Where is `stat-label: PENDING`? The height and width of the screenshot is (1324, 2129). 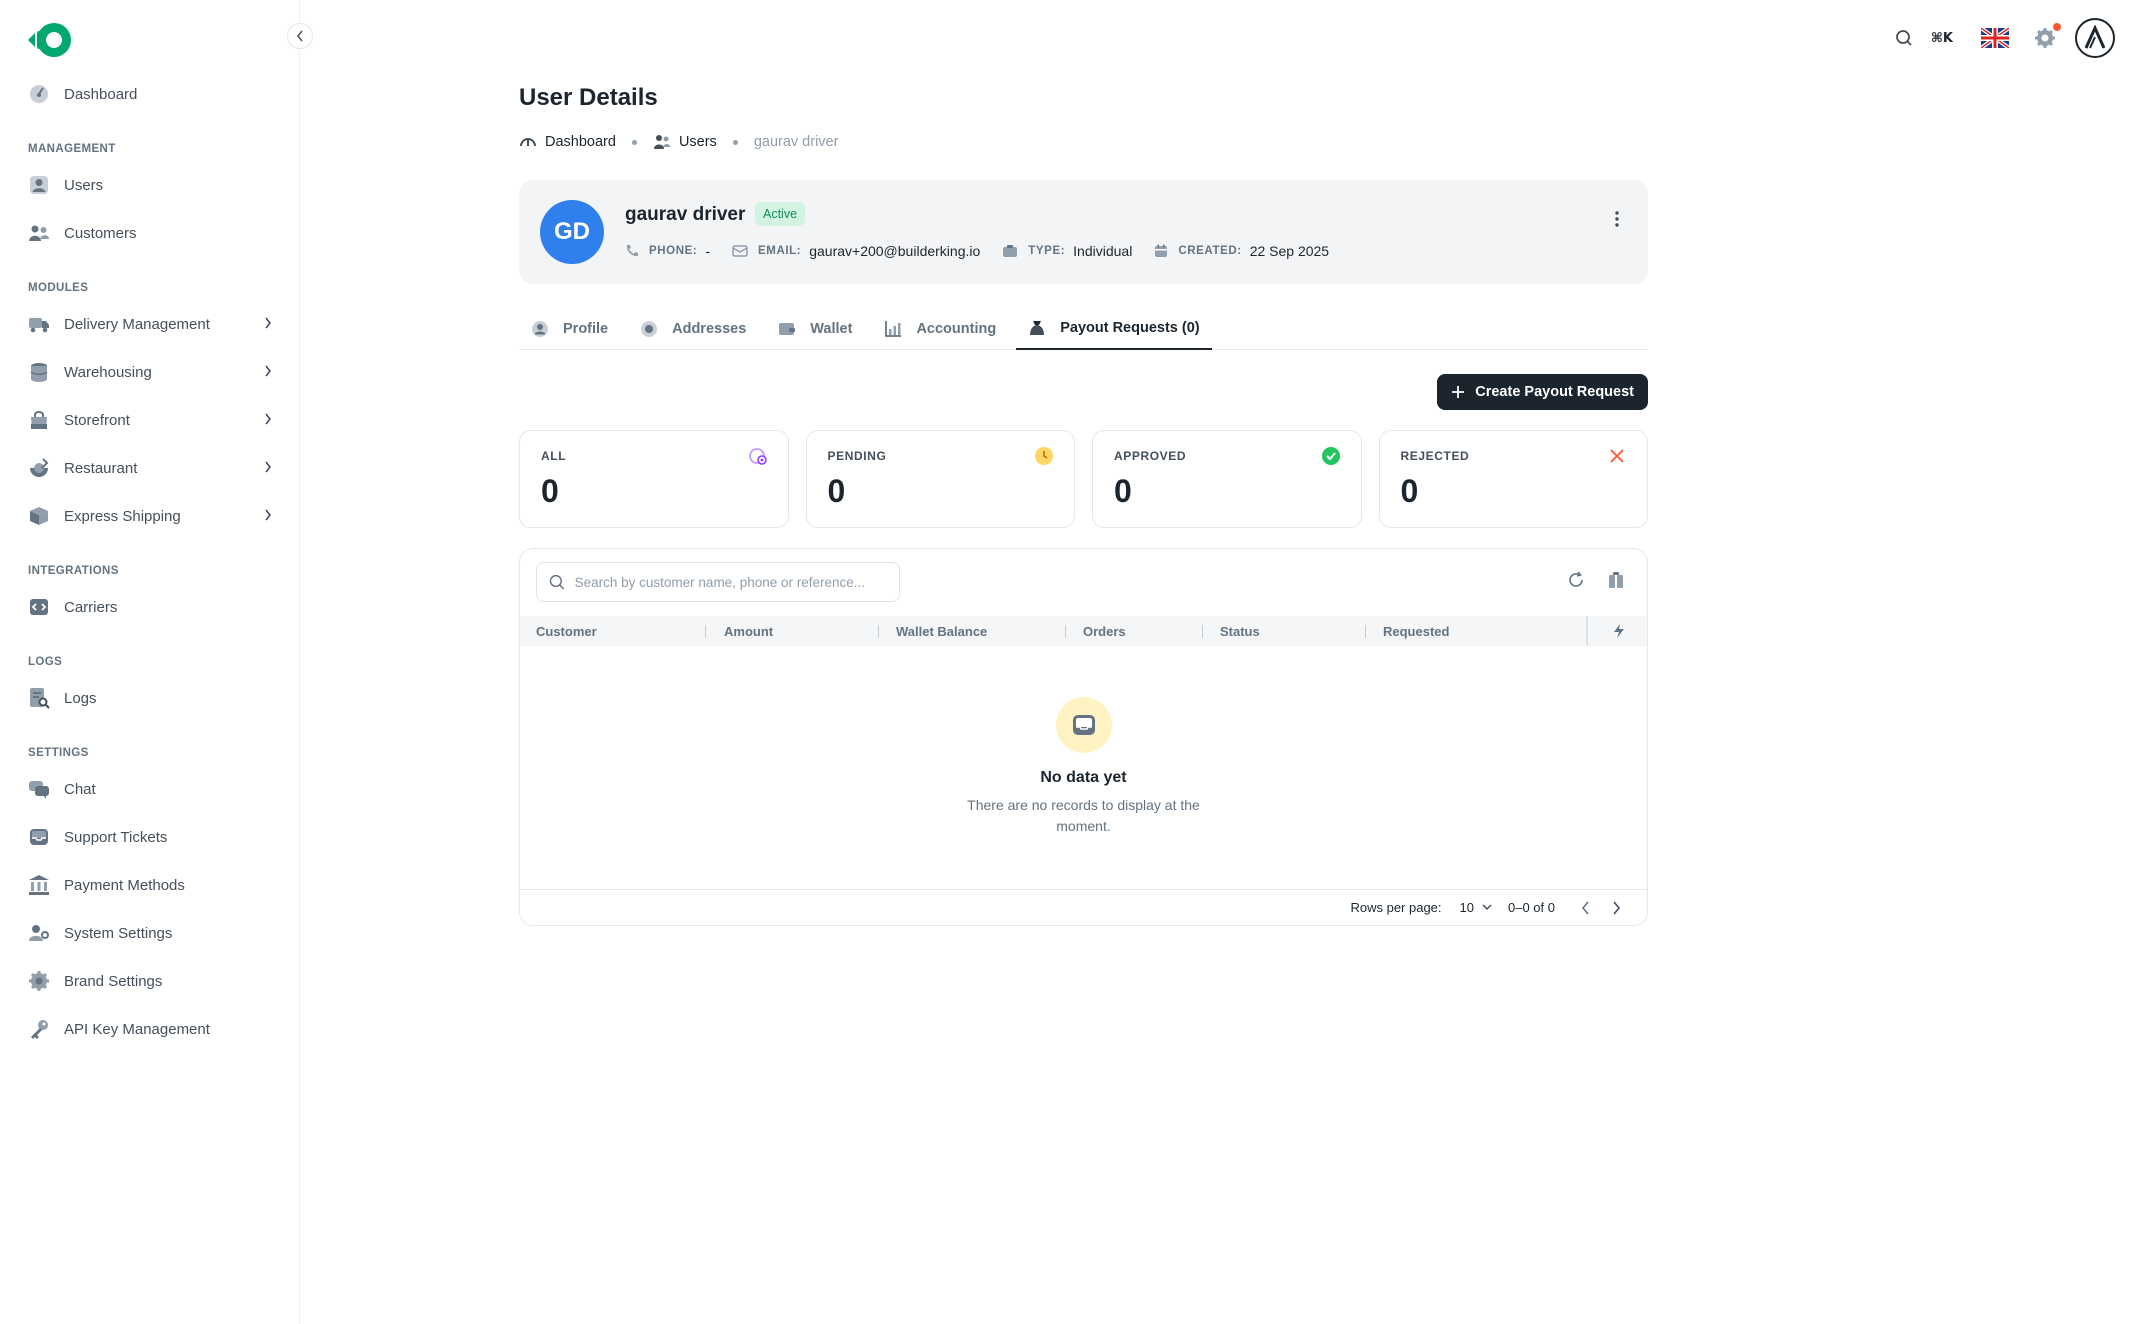
stat-label: PENDING is located at coordinates (857, 456).